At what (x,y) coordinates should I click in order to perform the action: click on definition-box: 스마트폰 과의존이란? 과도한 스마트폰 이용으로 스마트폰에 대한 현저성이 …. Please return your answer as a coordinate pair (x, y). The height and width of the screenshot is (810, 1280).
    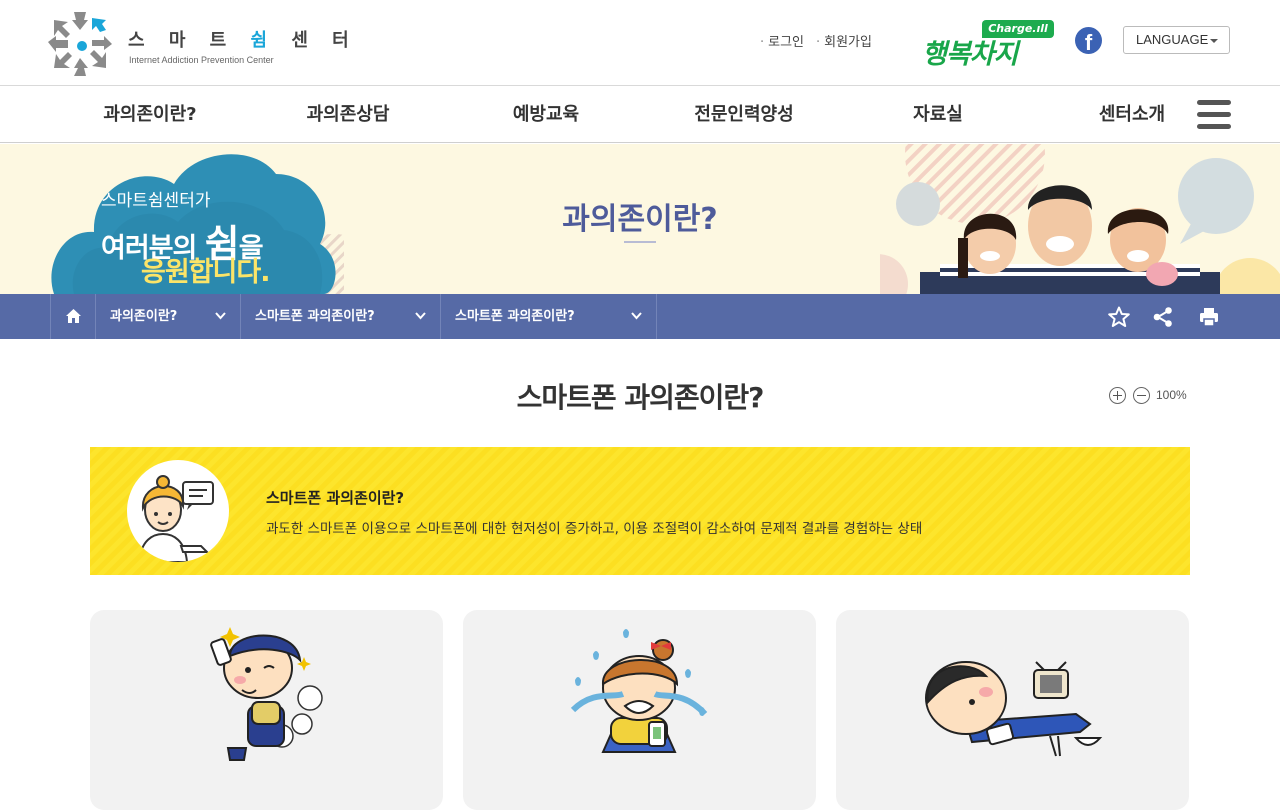
    Looking at the image, I should click on (640, 511).